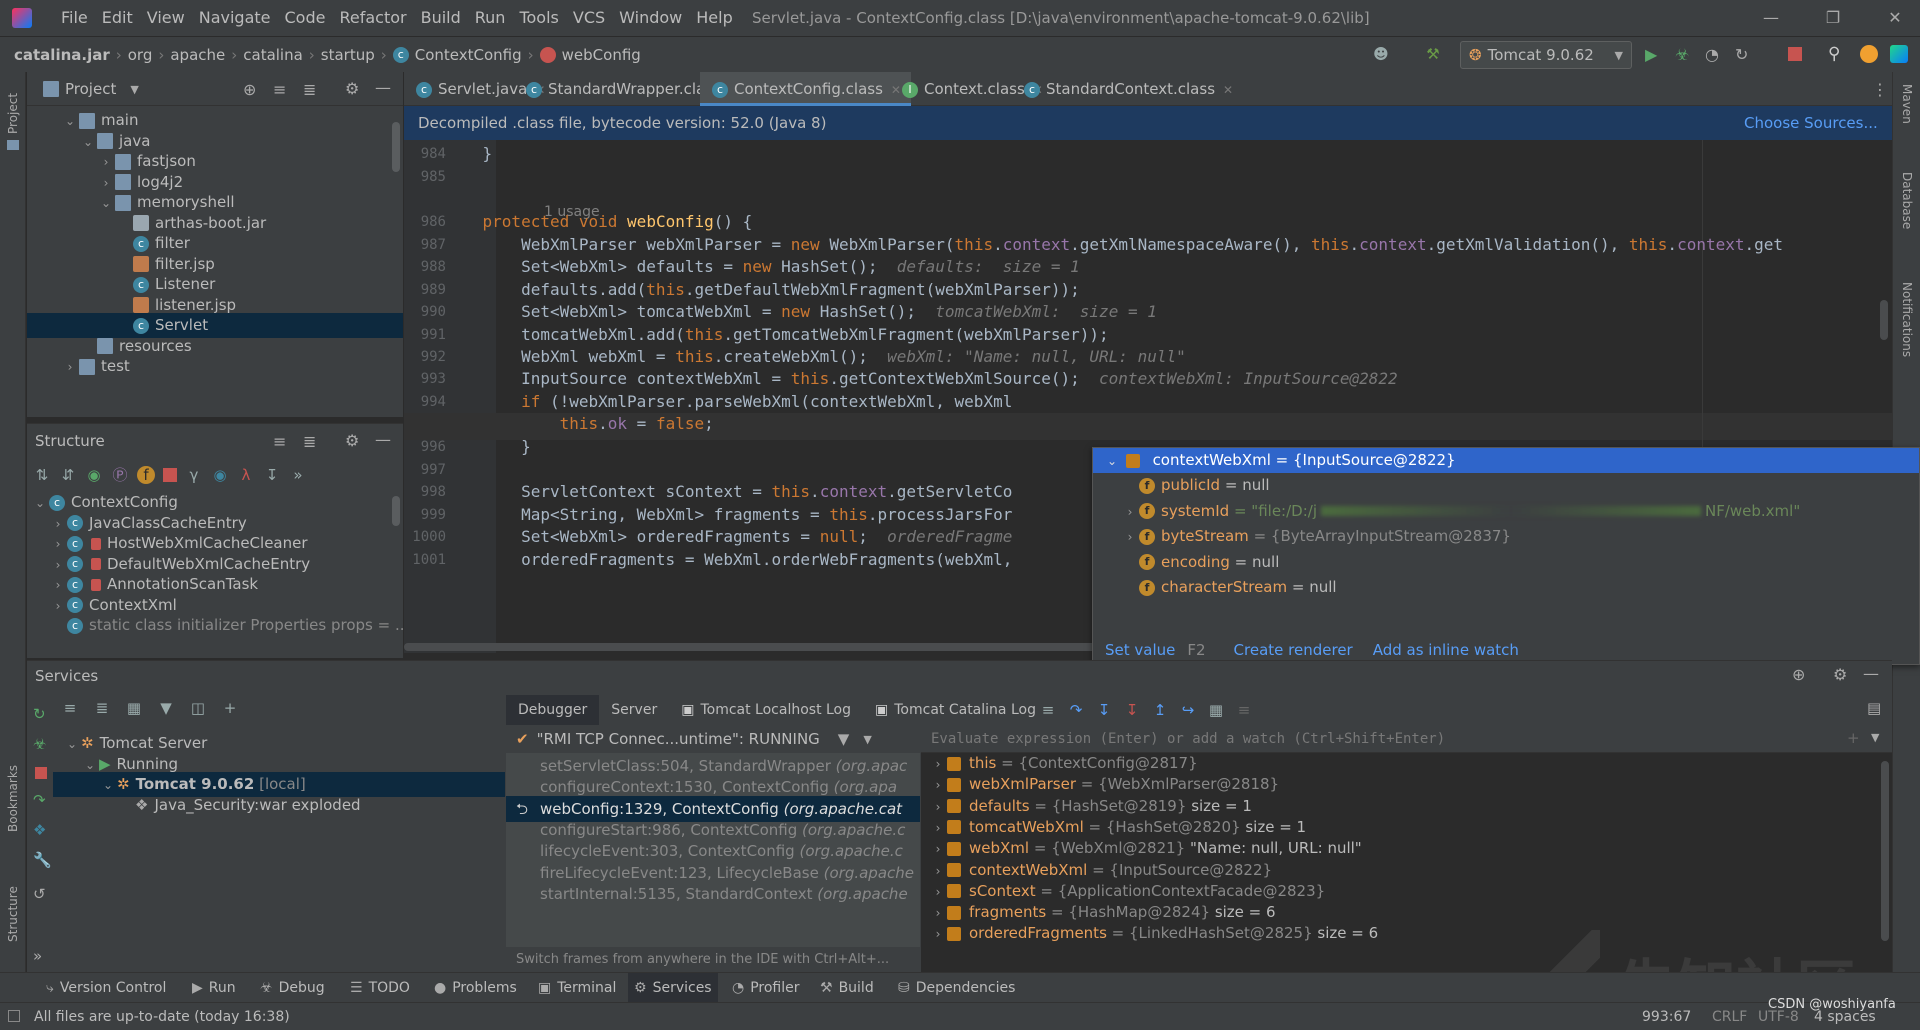 The width and height of the screenshot is (1920, 1030). What do you see at coordinates (1228, 90) in the screenshot?
I see `close-tab-icon: ✕` at bounding box center [1228, 90].